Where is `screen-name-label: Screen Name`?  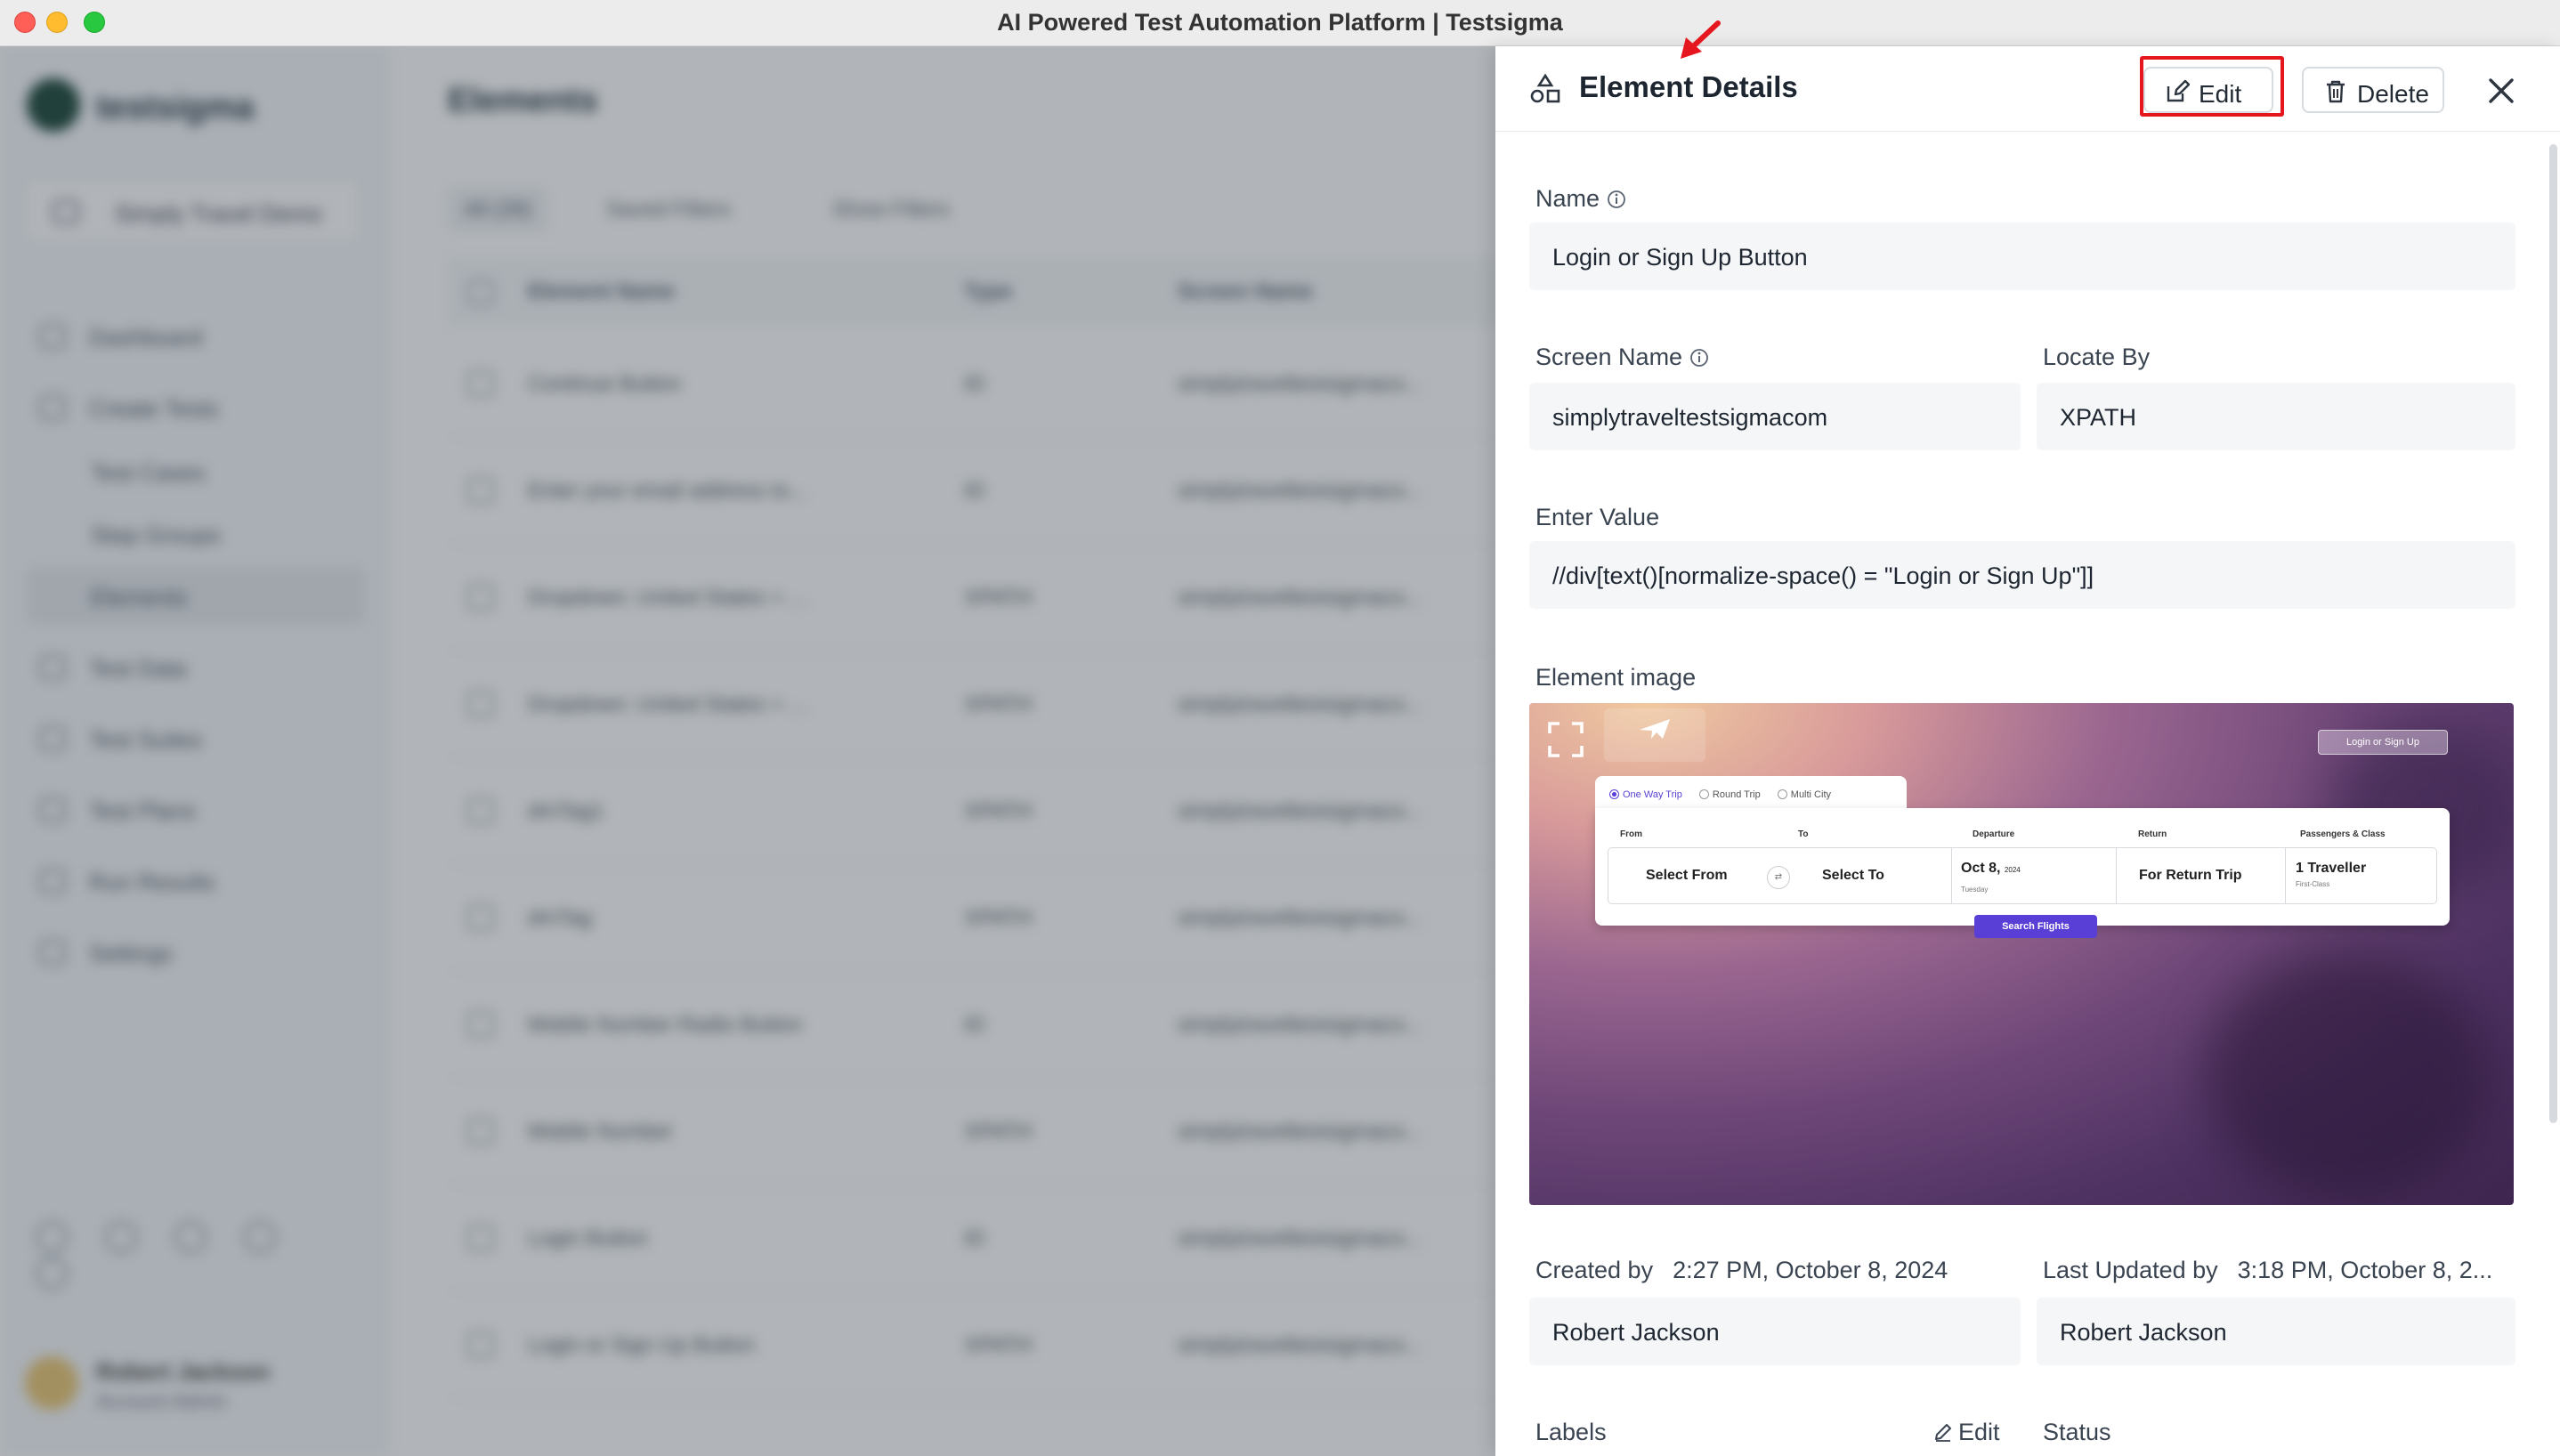 screen-name-label: Screen Name is located at coordinates (1622, 357).